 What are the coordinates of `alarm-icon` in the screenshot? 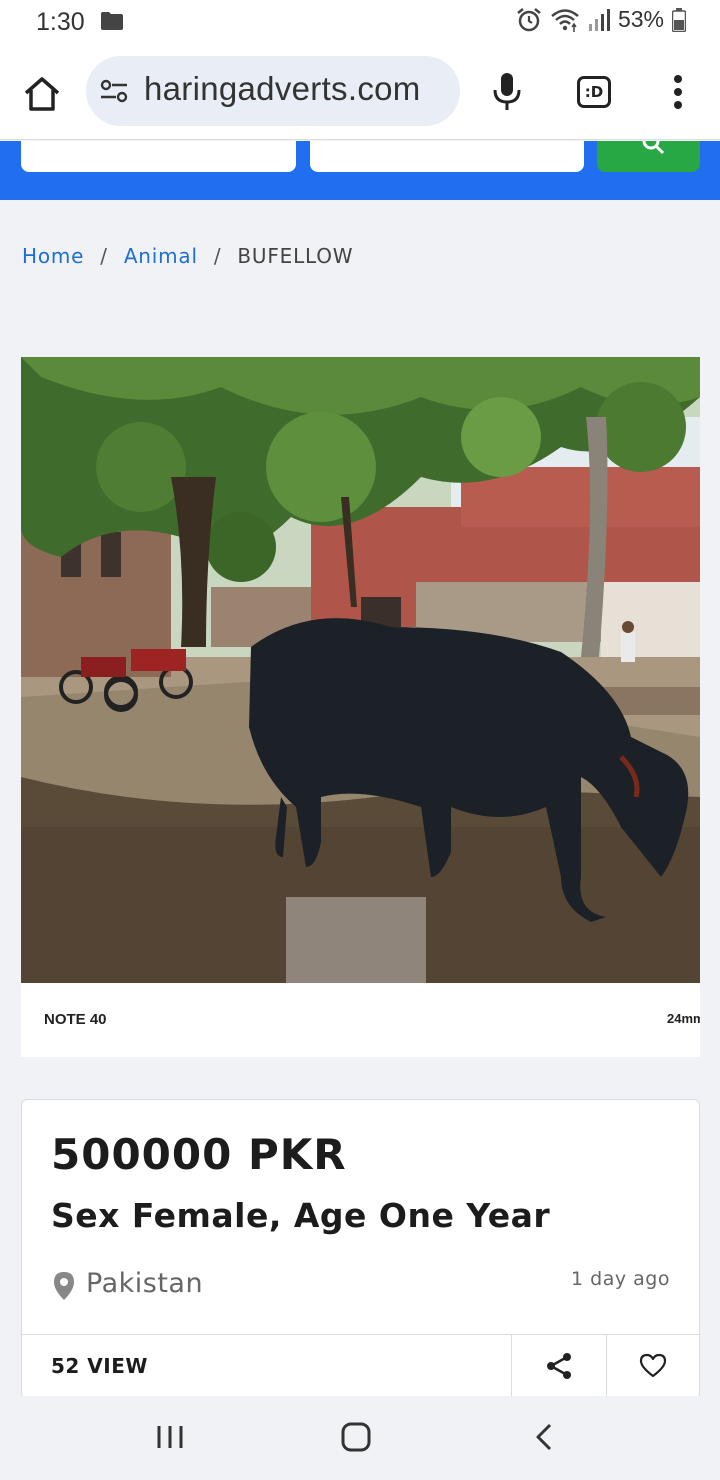 It's located at (529, 19).